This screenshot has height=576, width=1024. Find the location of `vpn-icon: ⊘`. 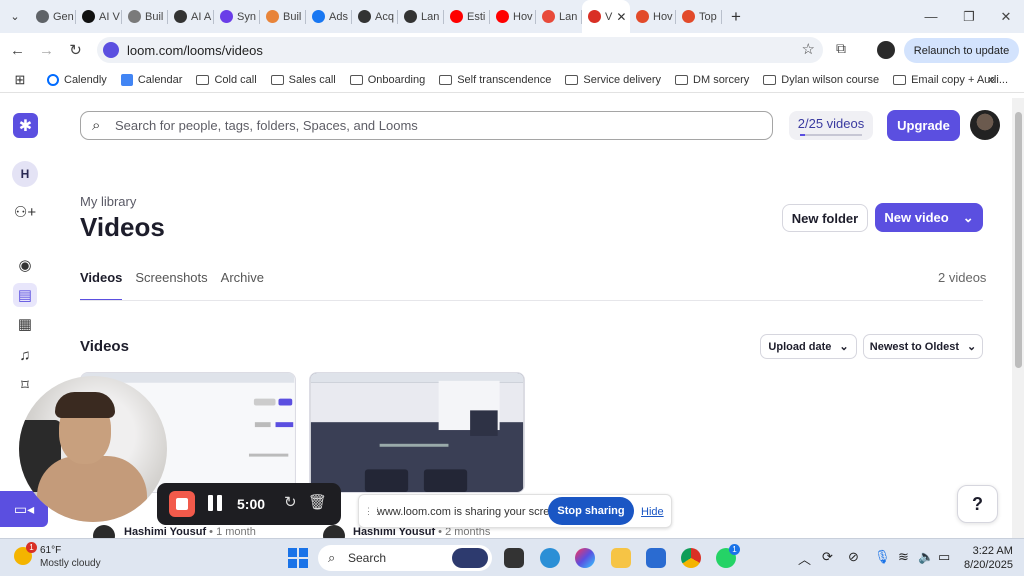

vpn-icon: ⊘ is located at coordinates (853, 557).